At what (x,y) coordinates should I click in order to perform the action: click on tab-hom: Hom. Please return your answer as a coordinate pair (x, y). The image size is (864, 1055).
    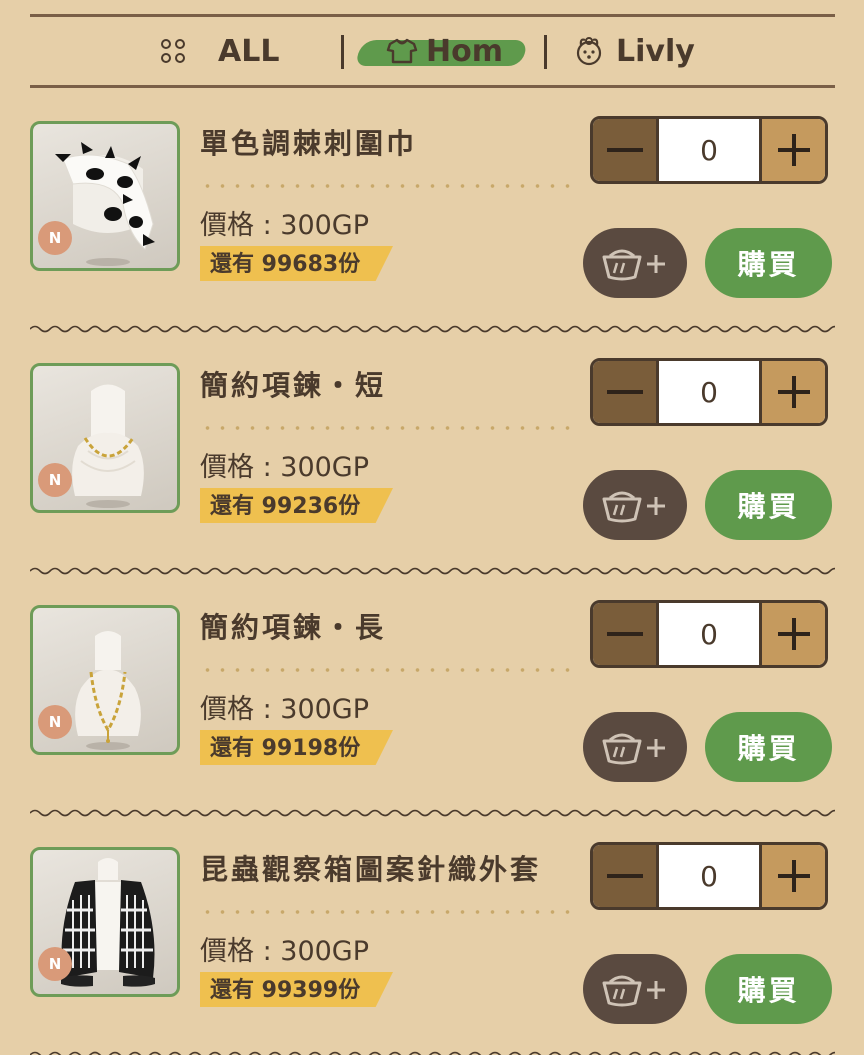
    Looking at the image, I should click on (441, 51).